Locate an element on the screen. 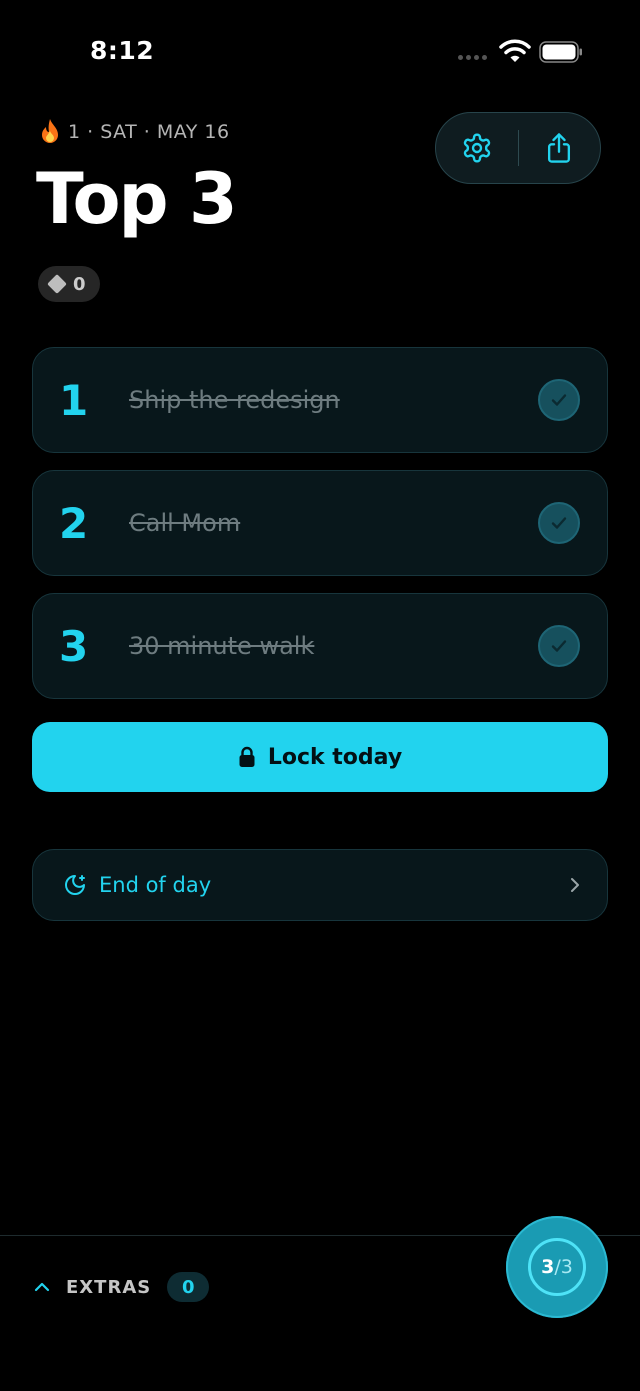 Image resolution: width=640 pixels, height=1391 pixels. gem-badge: 0 is located at coordinates (69, 284).